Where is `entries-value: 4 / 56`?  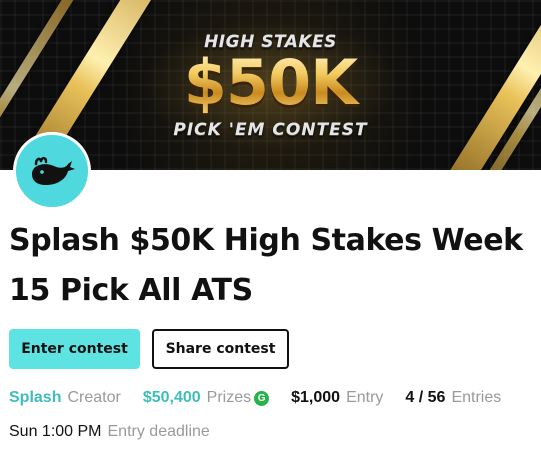
entries-value: 4 / 56 is located at coordinates (425, 397).